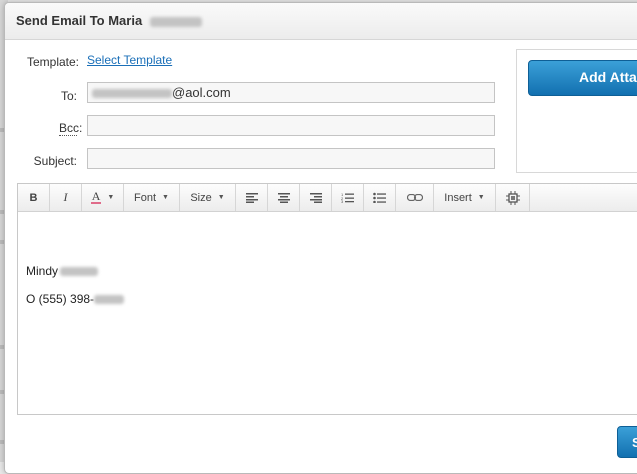 This screenshot has width=637, height=474. I want to click on ordered-list-icon: 123, so click(347, 197).